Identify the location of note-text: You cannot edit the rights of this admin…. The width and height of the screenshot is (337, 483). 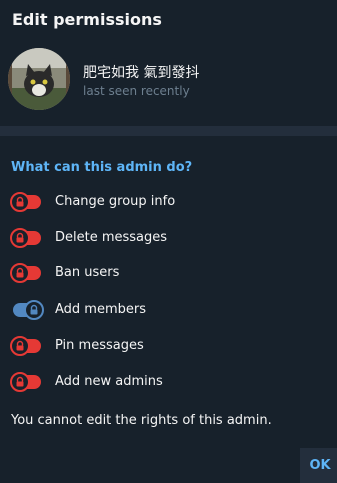
(141, 420).